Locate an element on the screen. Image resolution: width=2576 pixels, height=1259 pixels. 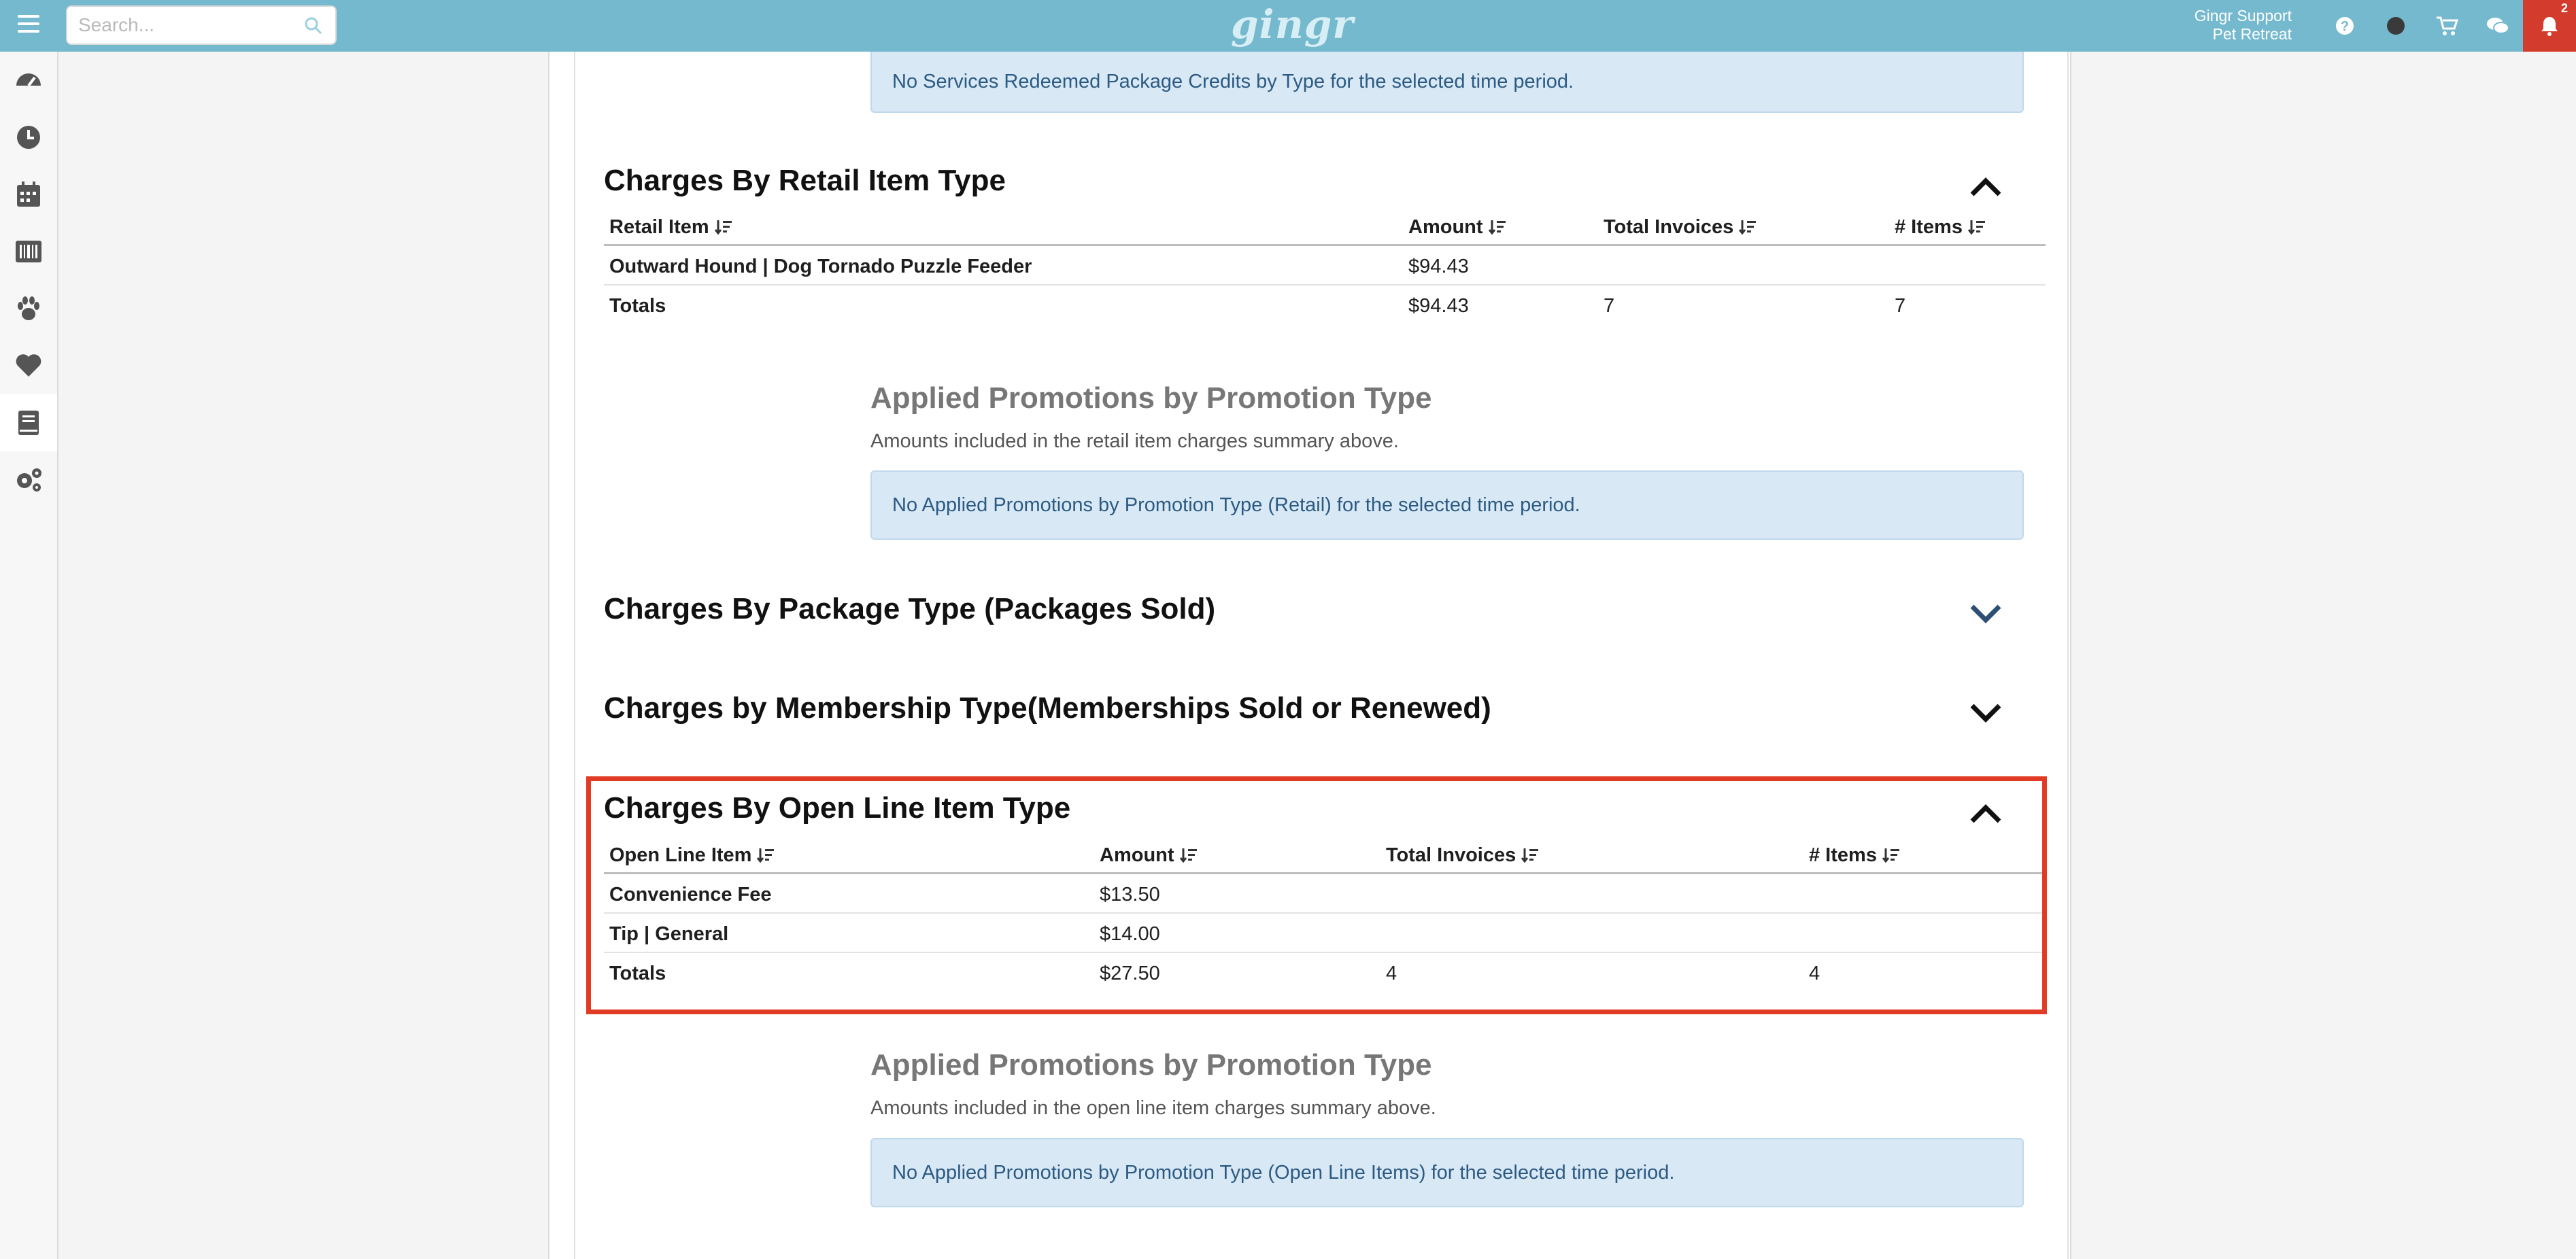
totals-items: 7 is located at coordinates (1900, 306).